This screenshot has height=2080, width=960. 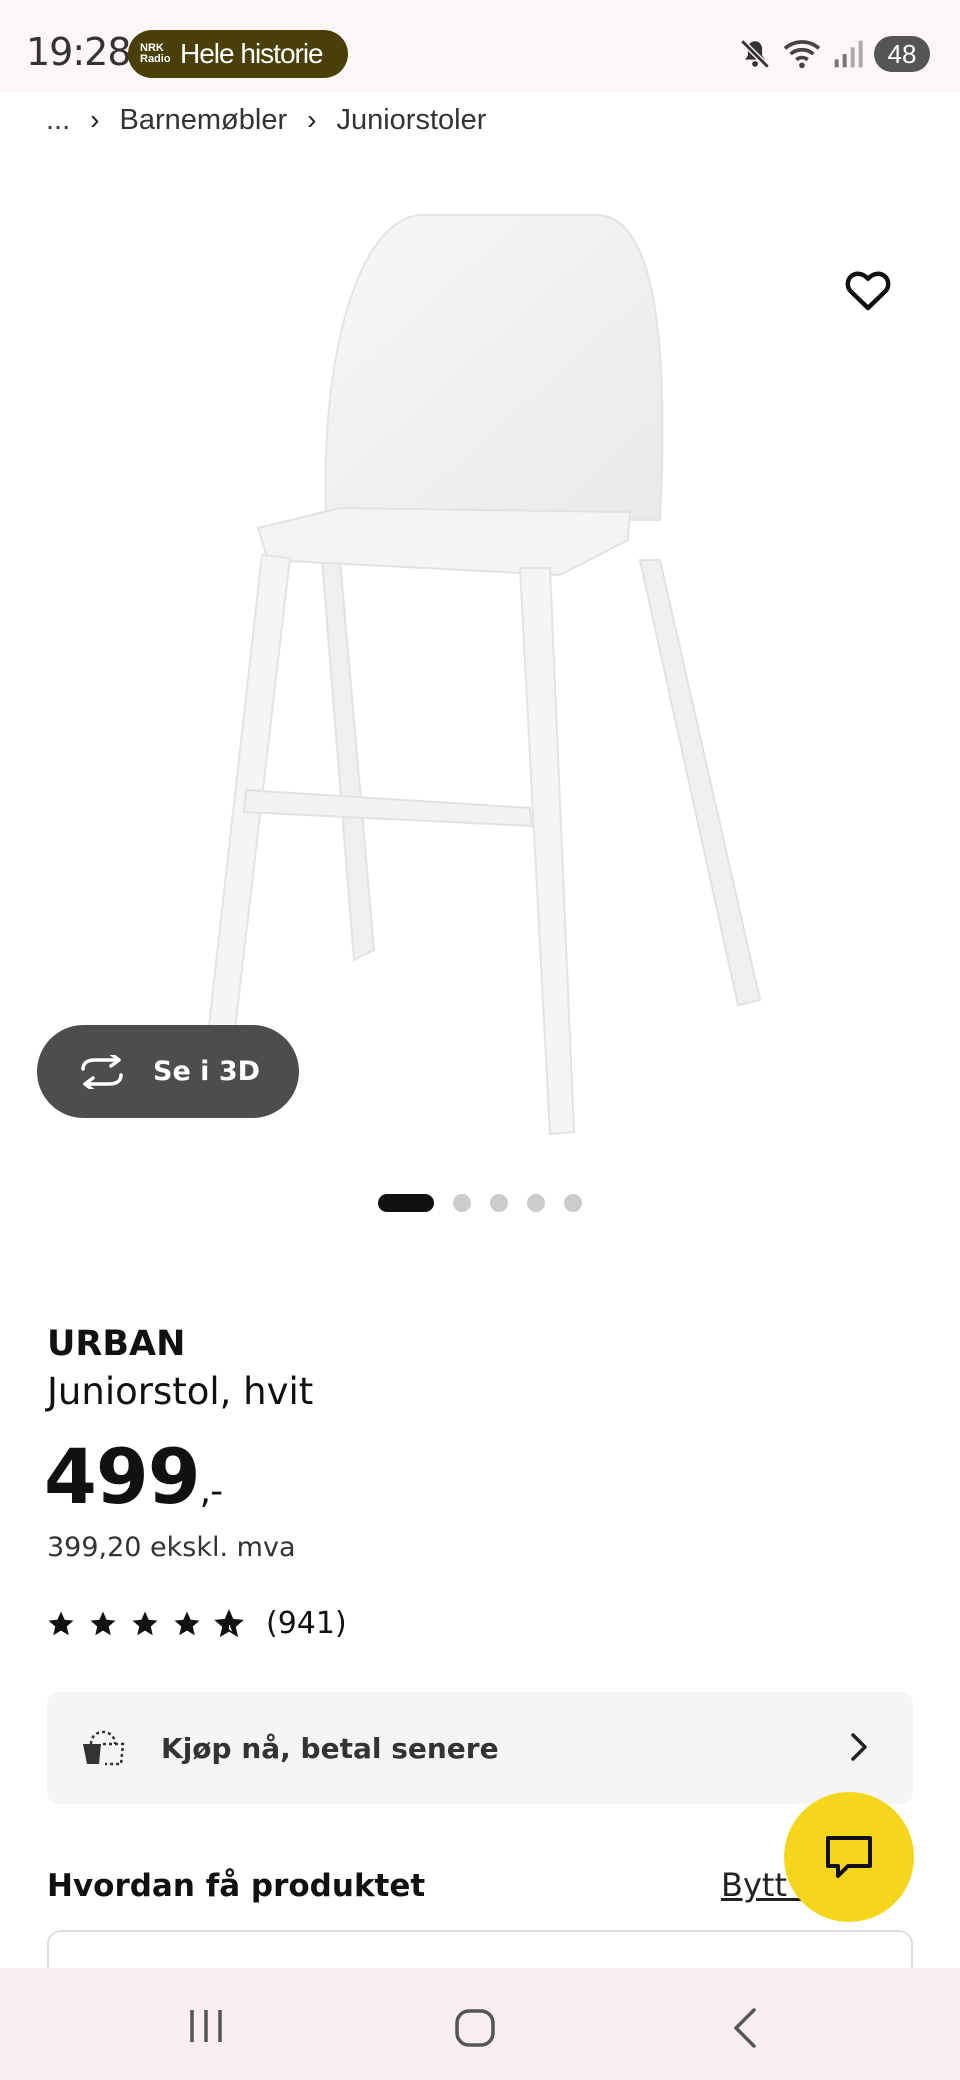 What do you see at coordinates (475, 2028) in the screenshot?
I see `home-icon` at bounding box center [475, 2028].